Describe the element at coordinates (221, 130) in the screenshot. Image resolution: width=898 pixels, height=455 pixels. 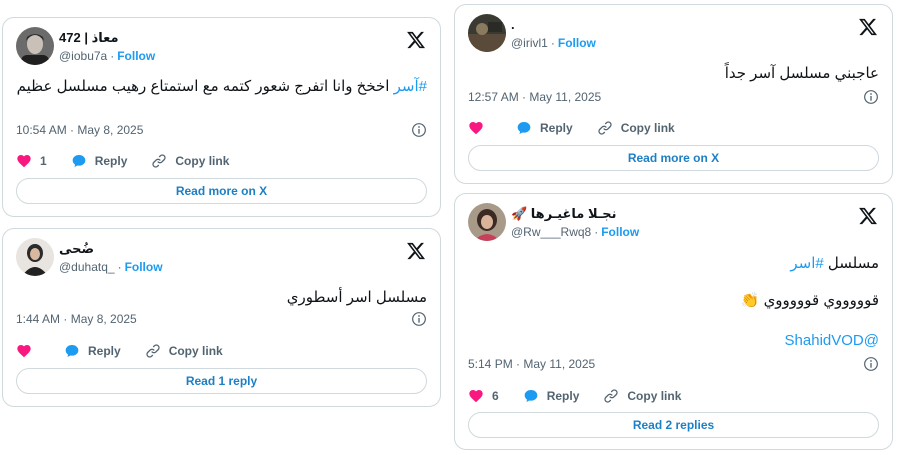
I see `tweet-meta: 10:54 AM · May 8, 2025` at that location.